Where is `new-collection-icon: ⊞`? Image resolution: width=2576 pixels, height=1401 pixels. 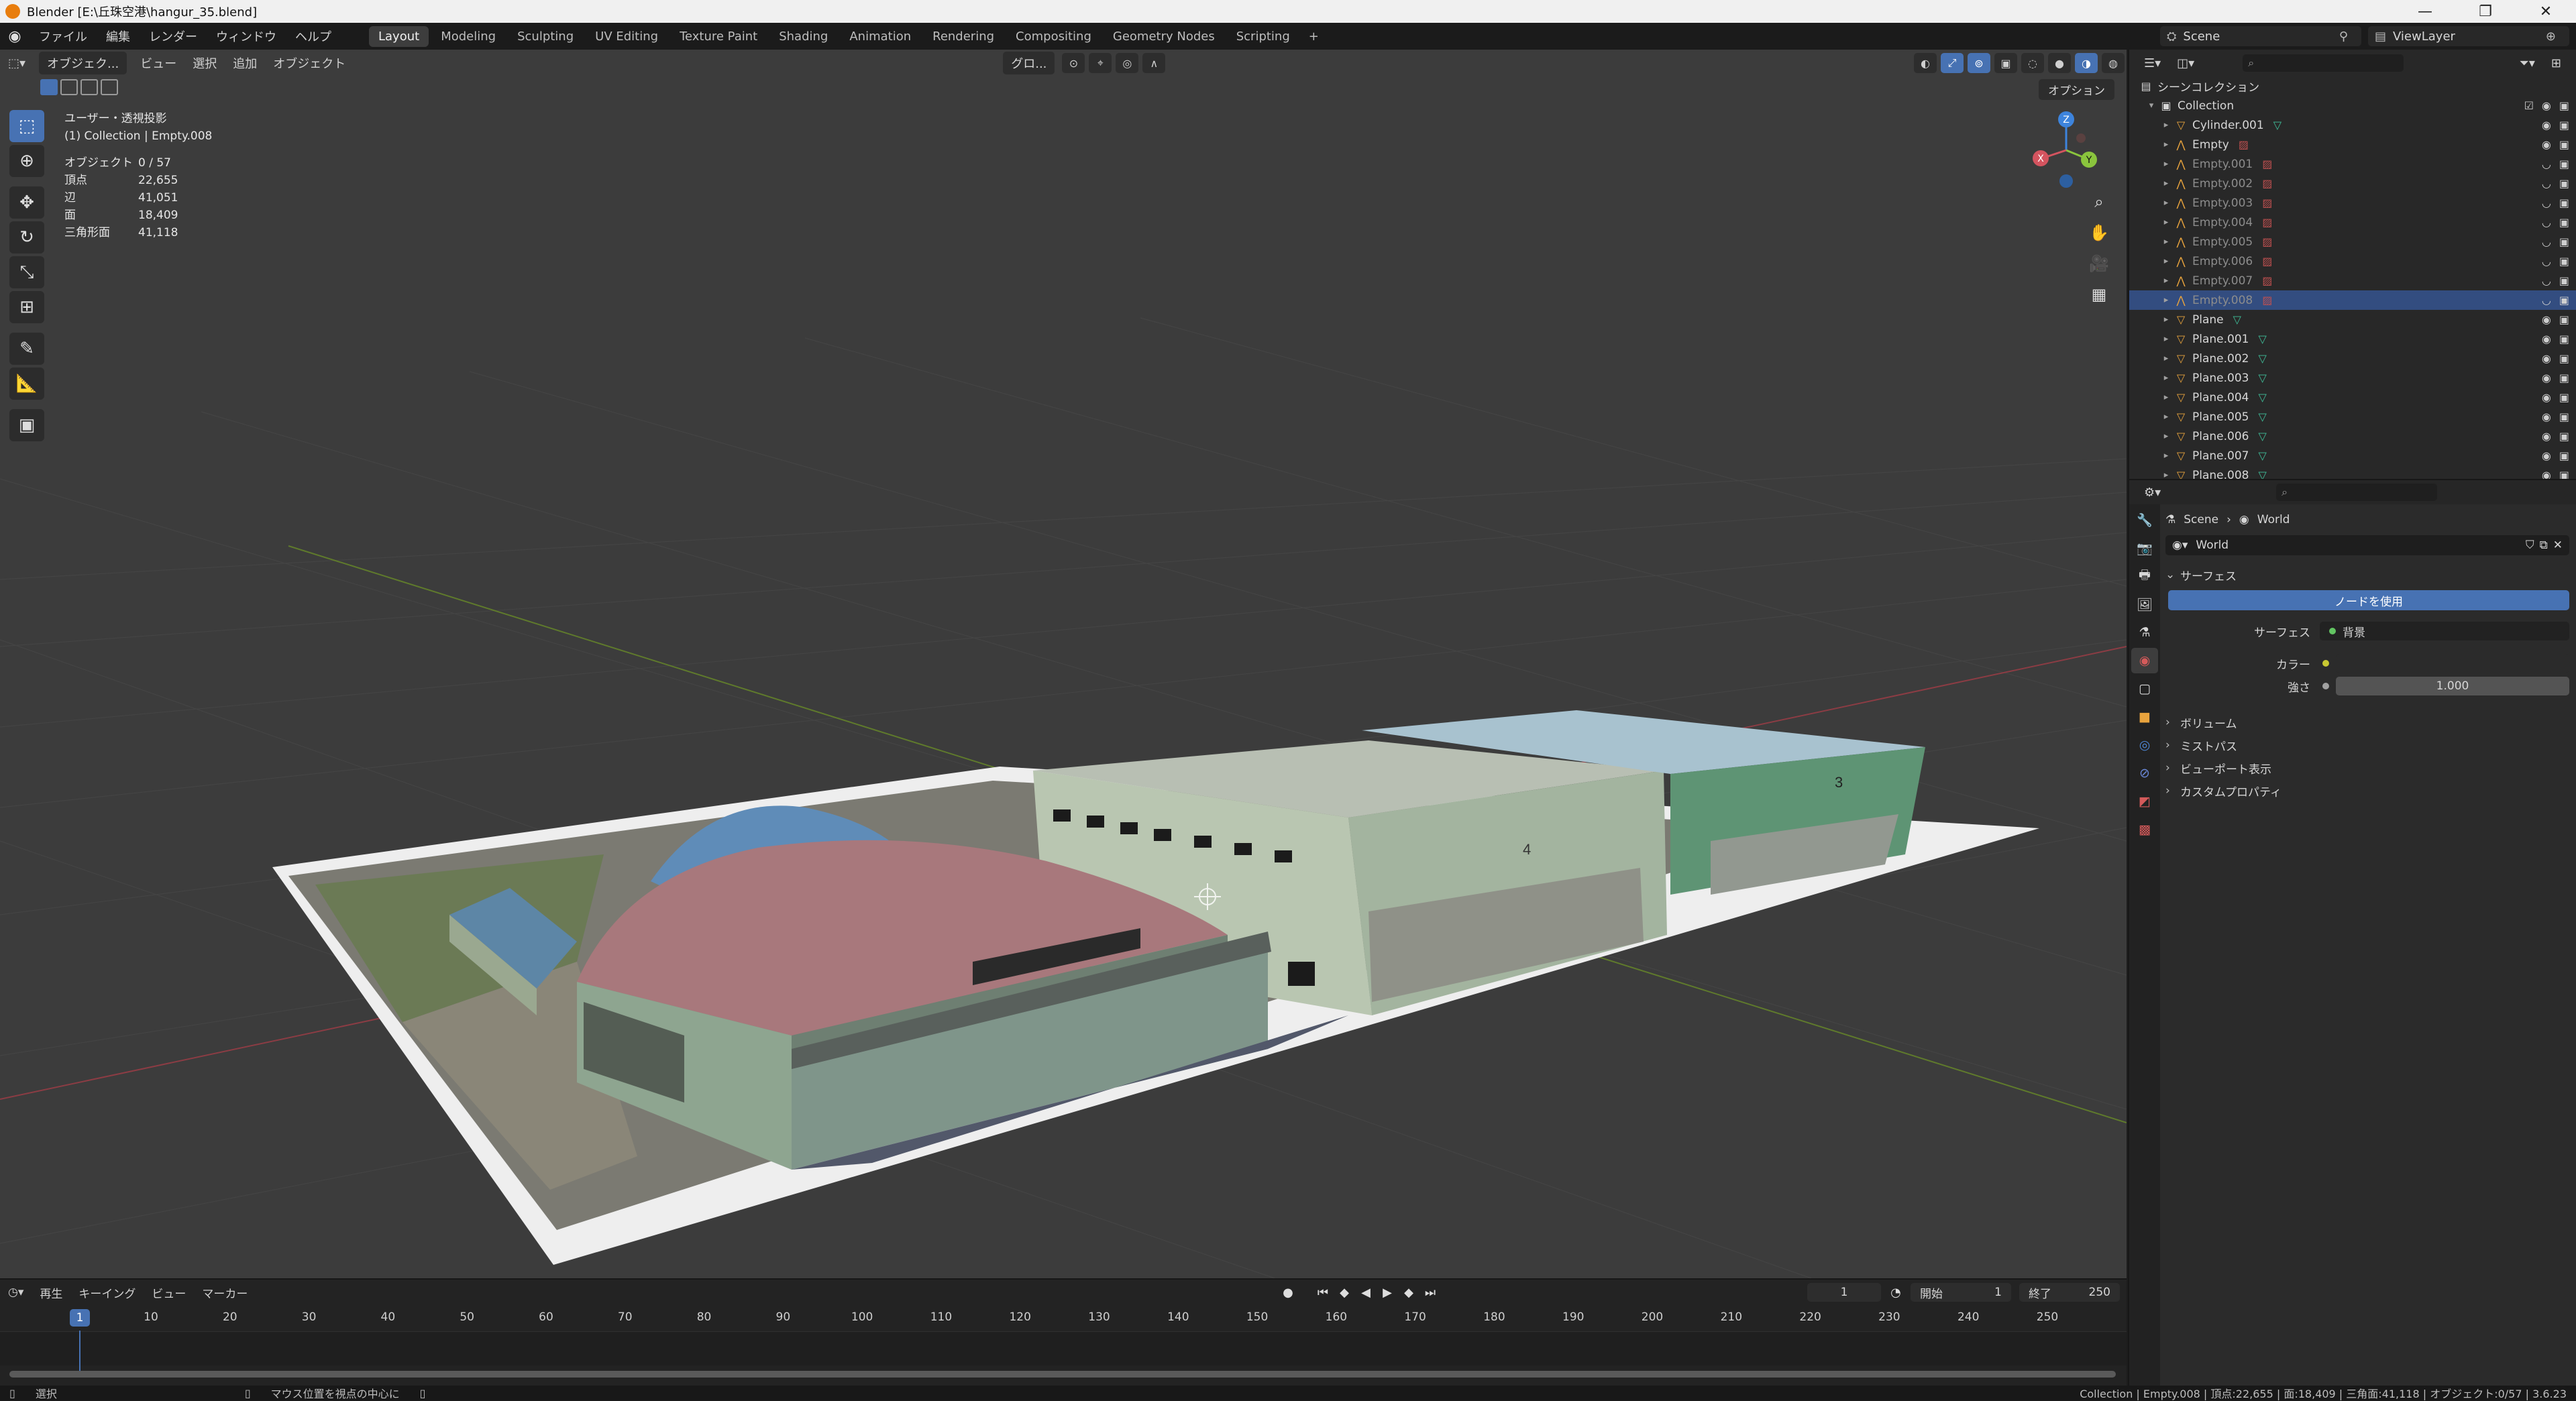 new-collection-icon: ⊞ is located at coordinates (2556, 63).